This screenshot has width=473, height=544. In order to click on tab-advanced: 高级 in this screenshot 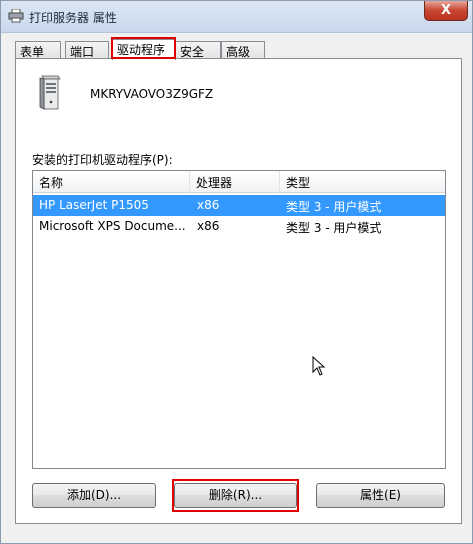, I will do `click(243, 50)`.